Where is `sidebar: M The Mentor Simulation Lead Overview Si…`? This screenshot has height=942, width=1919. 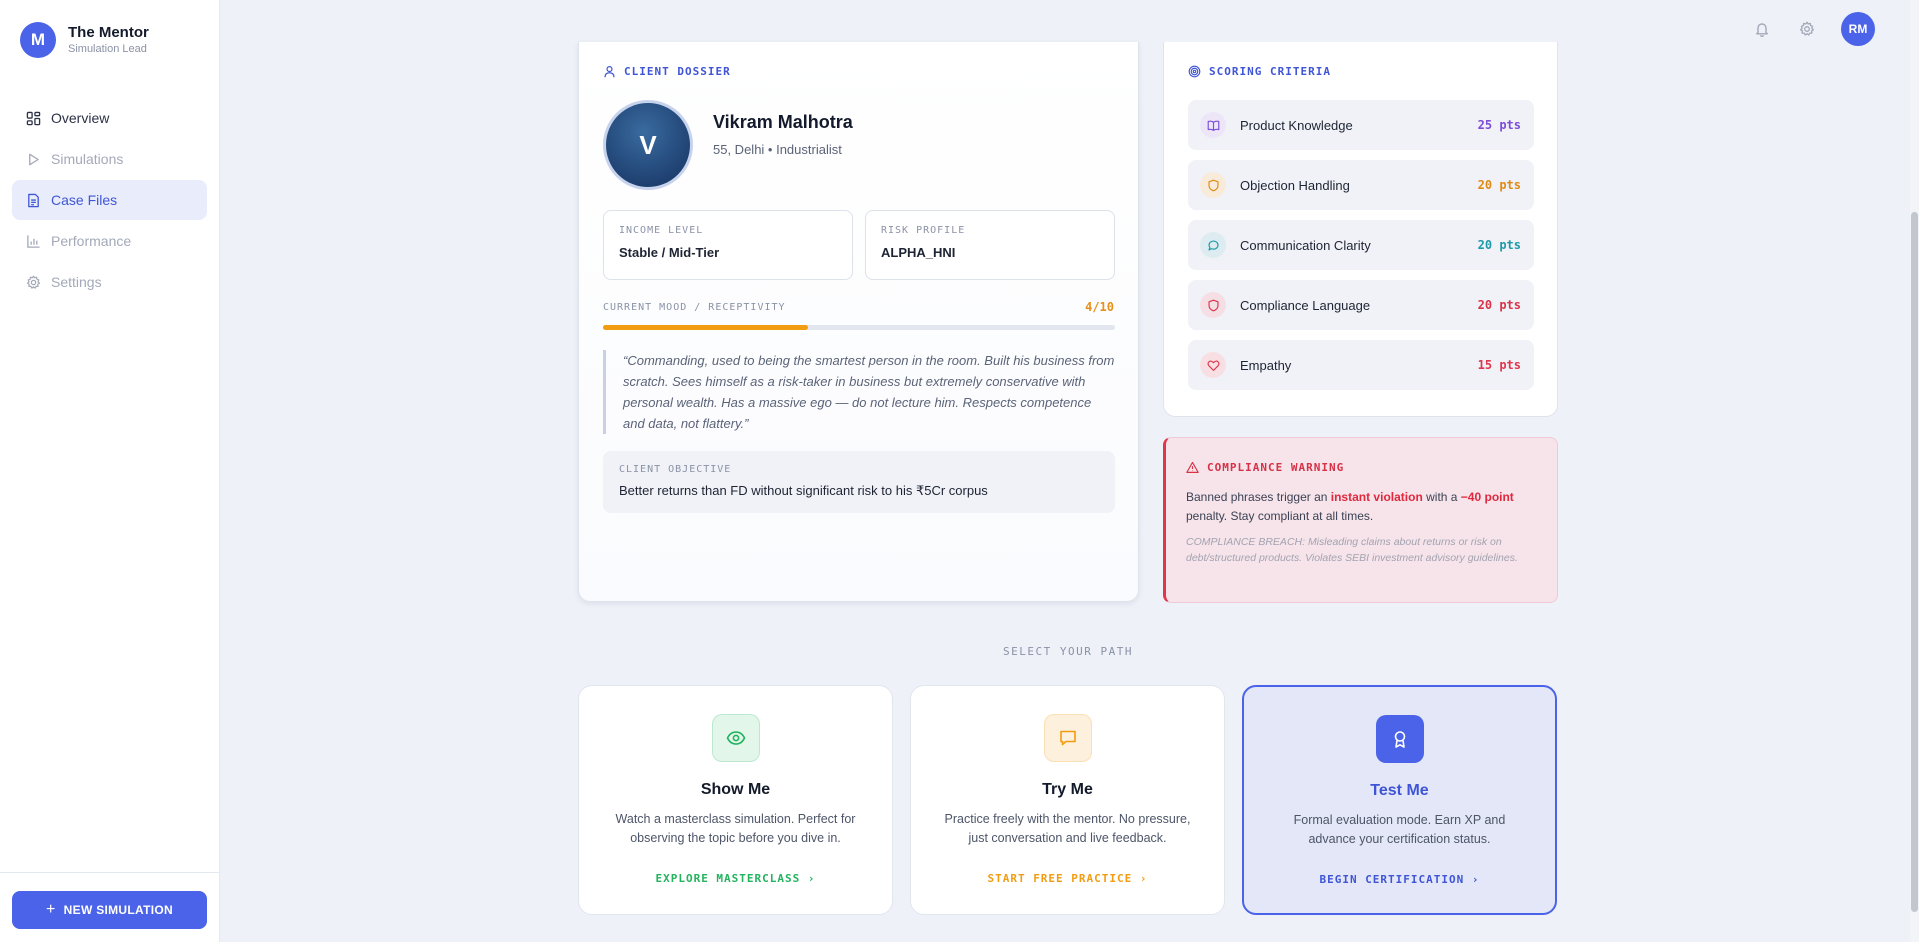 sidebar: M The Mentor Simulation Lead Overview Si… is located at coordinates (110, 471).